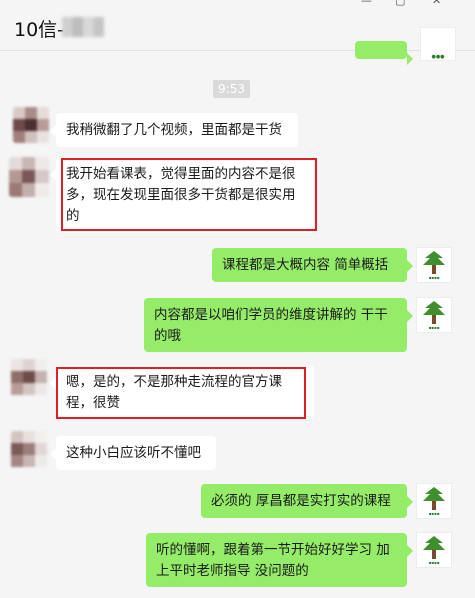 This screenshot has width=475, height=598. What do you see at coordinates (174, 130) in the screenshot?
I see `message-bubble-incoming: 我稍微翻了几个视频，里面都是干货` at bounding box center [174, 130].